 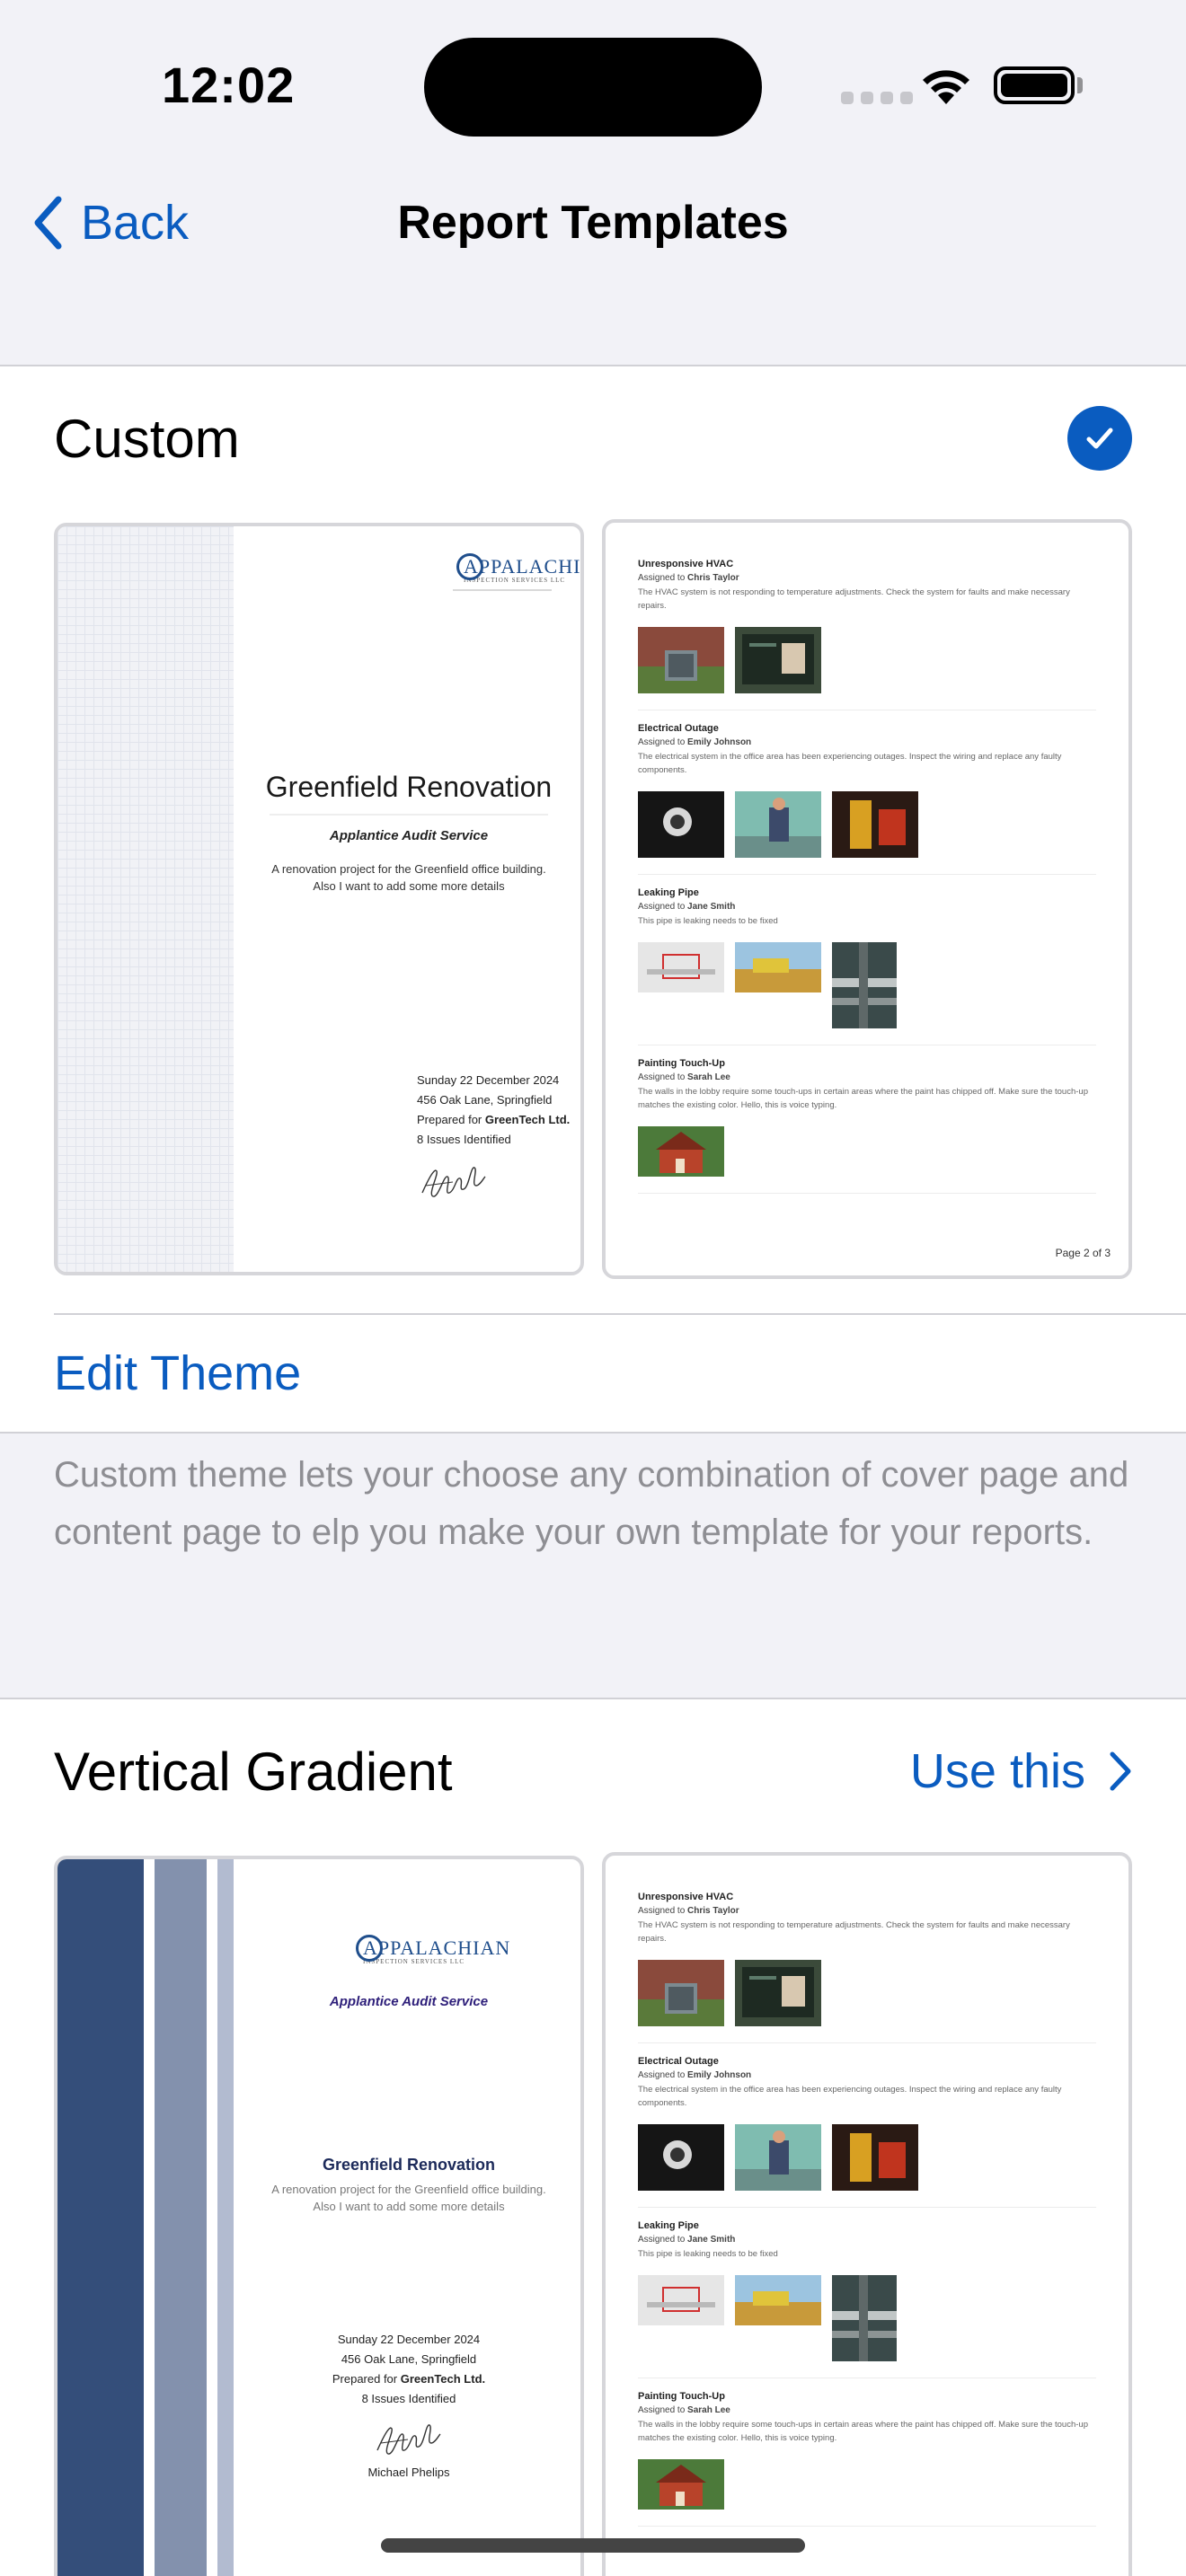 What do you see at coordinates (253, 1771) in the screenshot?
I see `template-title: Vertical Gradient` at bounding box center [253, 1771].